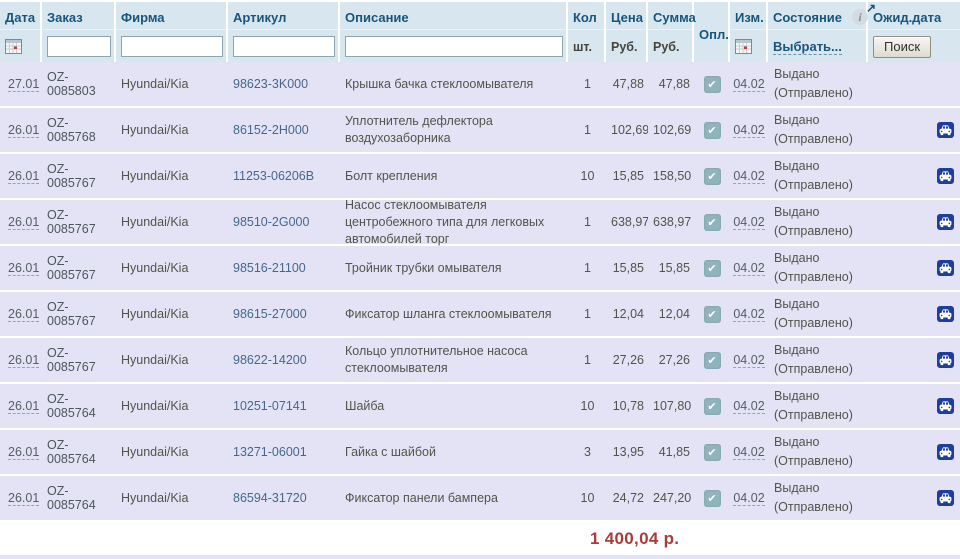  What do you see at coordinates (448, 313) in the screenshot?
I see `row-description: Фиксатор шланга стеклоомывателя` at bounding box center [448, 313].